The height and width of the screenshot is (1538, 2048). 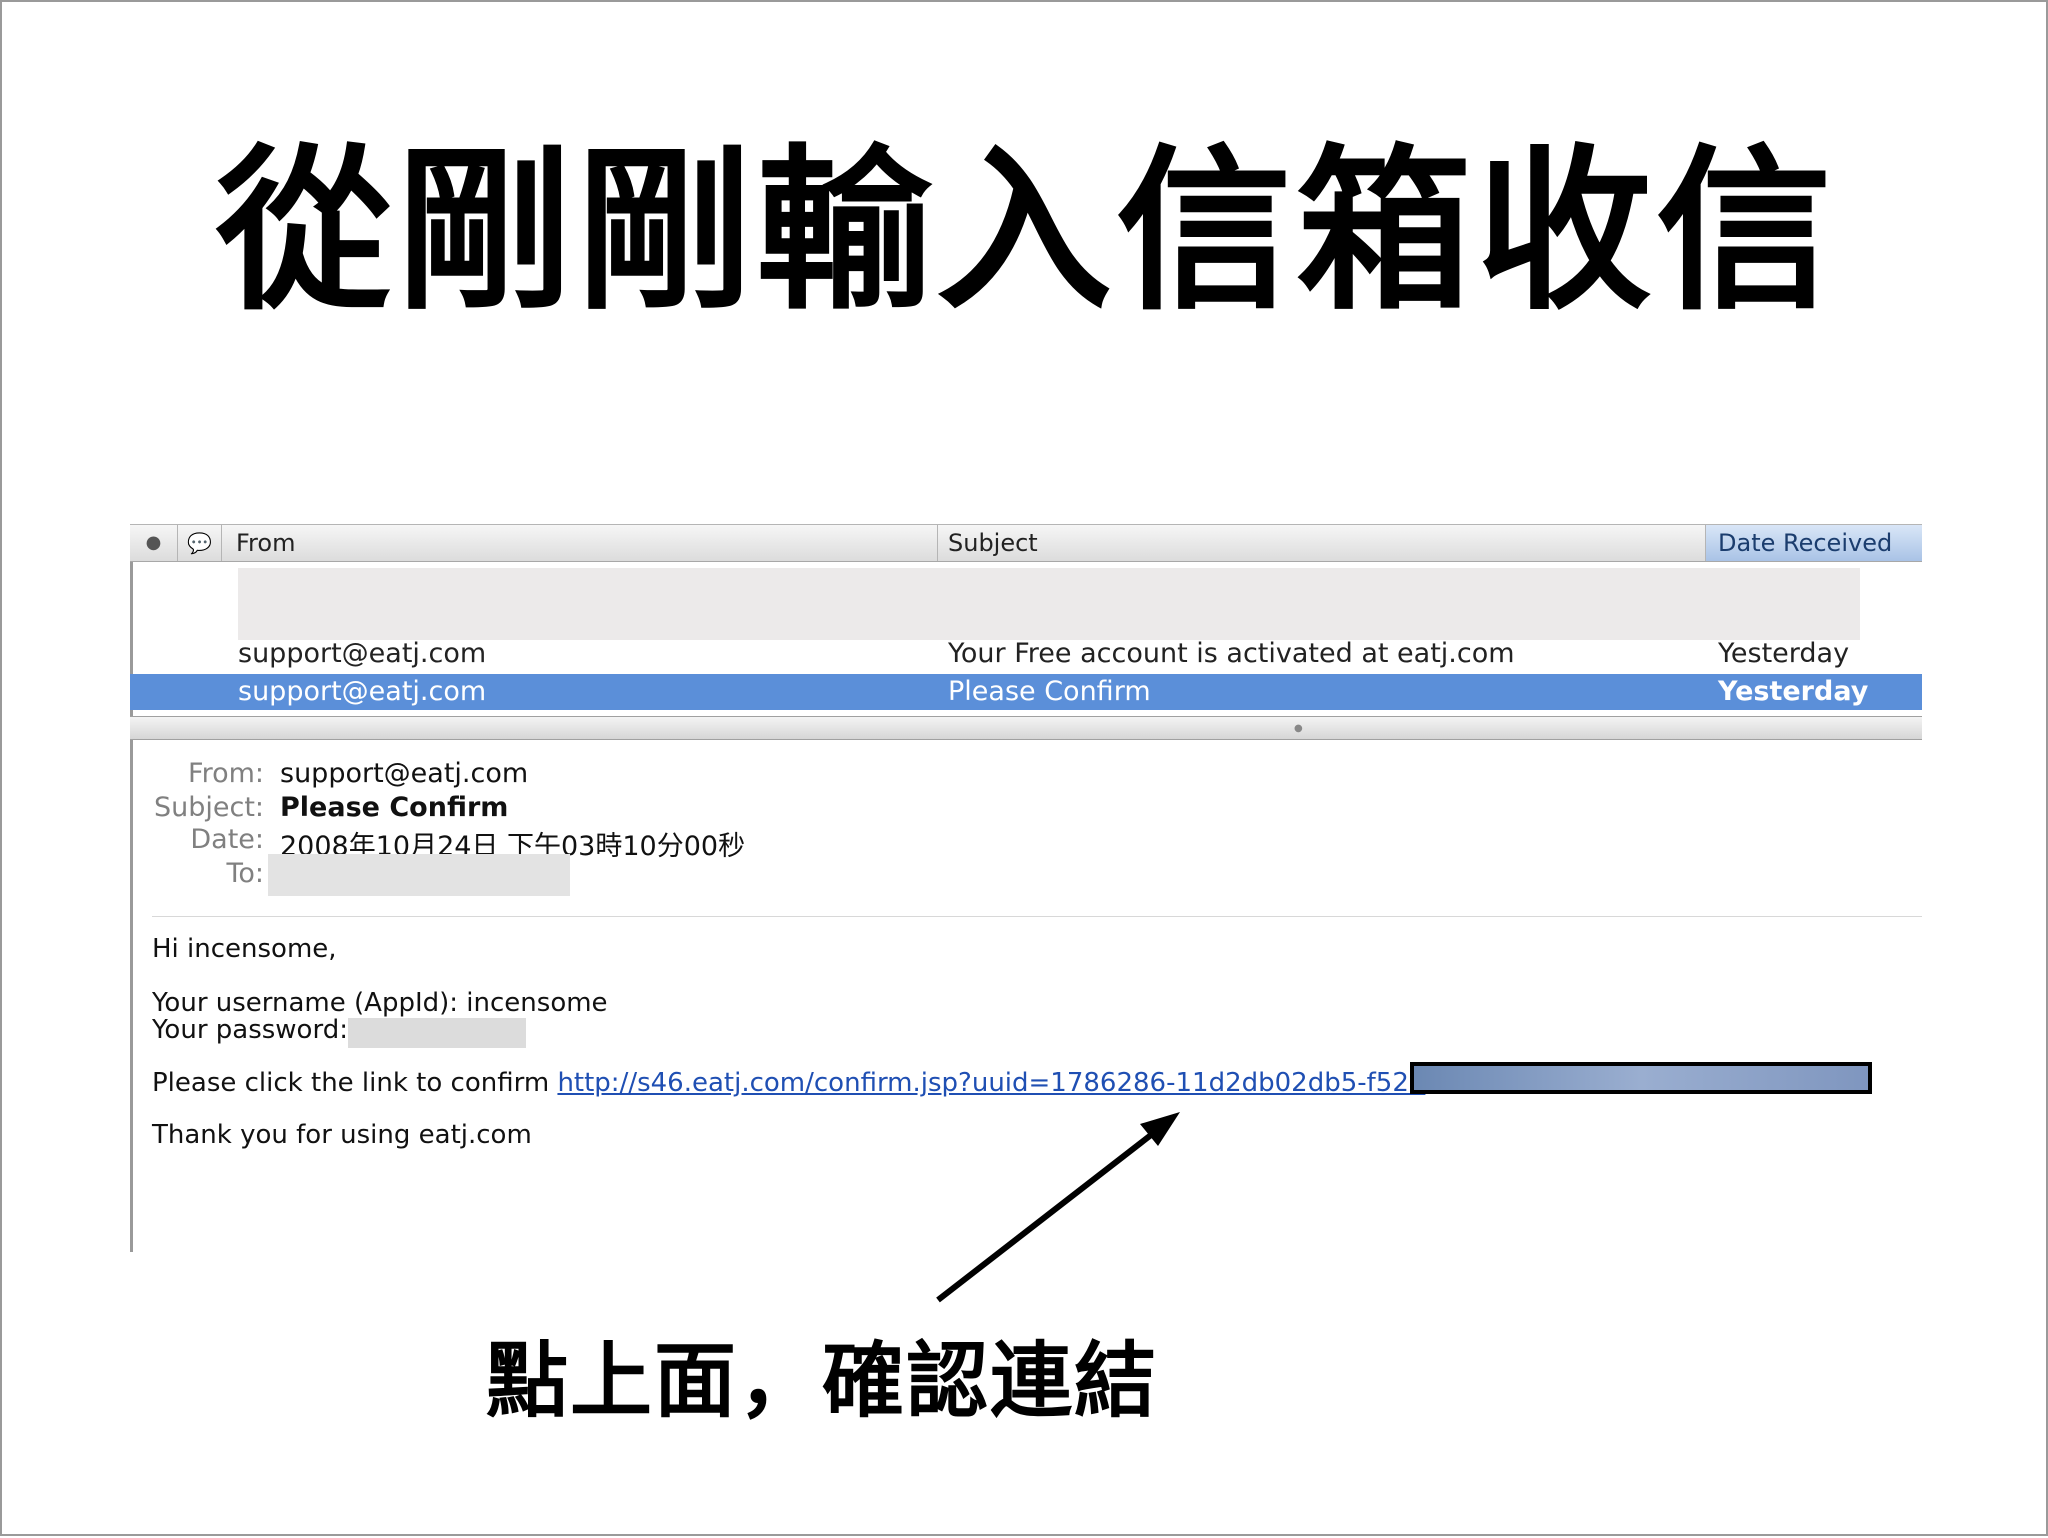 I want to click on message-list-header: ● 💬 From Subject Date Received, so click(x=1026, y=543).